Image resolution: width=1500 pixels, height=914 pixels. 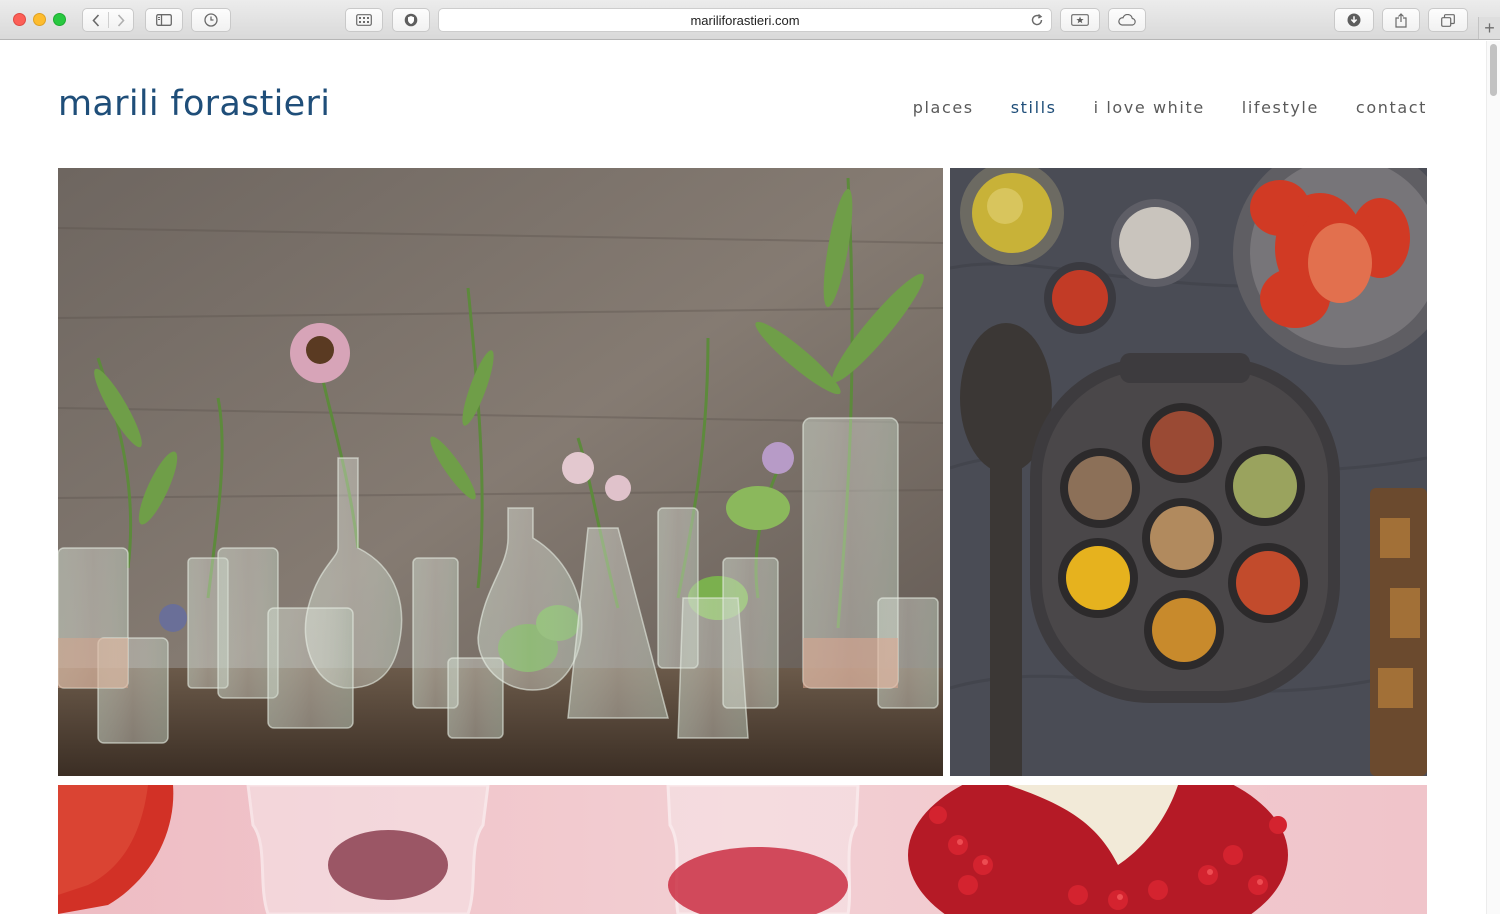 I want to click on star-bookmark-icon, so click(x=1080, y=20).